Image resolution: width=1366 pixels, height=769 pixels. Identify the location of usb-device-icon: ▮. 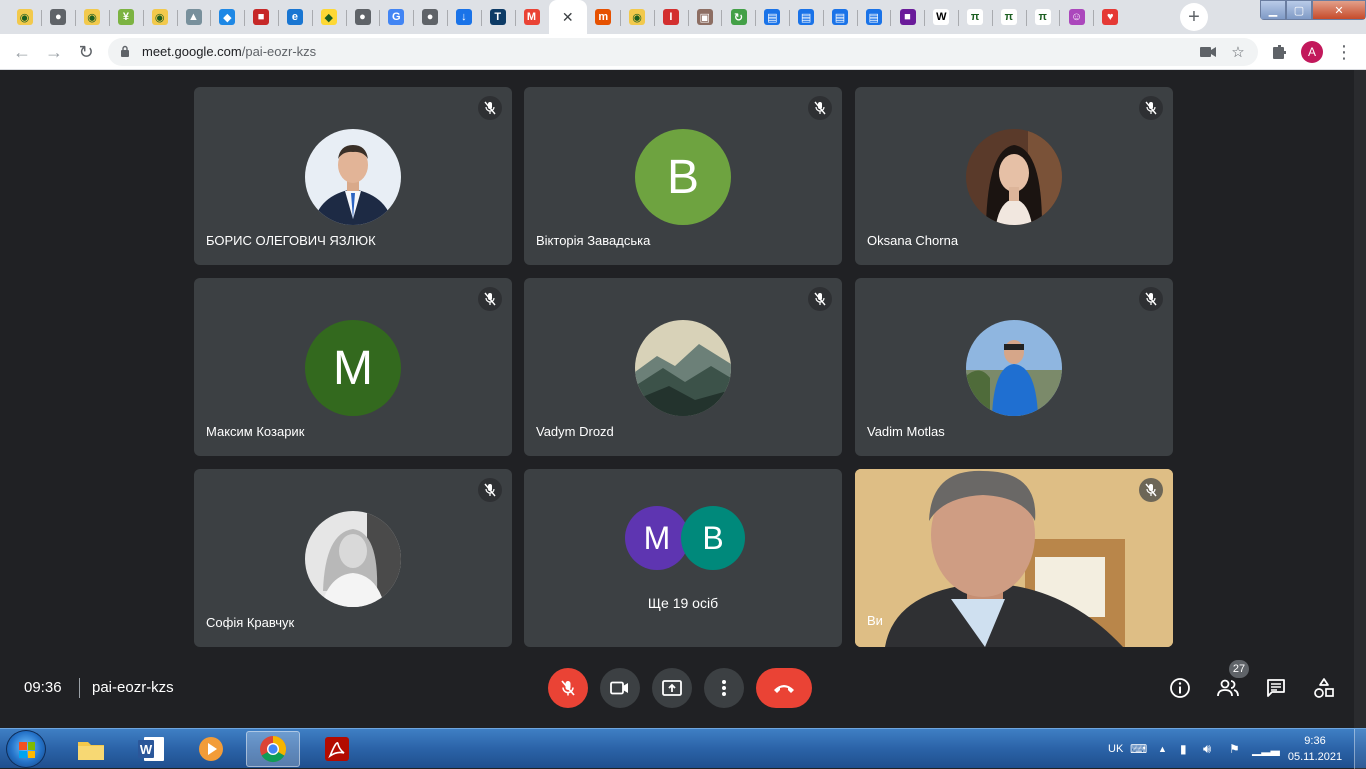
(1183, 749).